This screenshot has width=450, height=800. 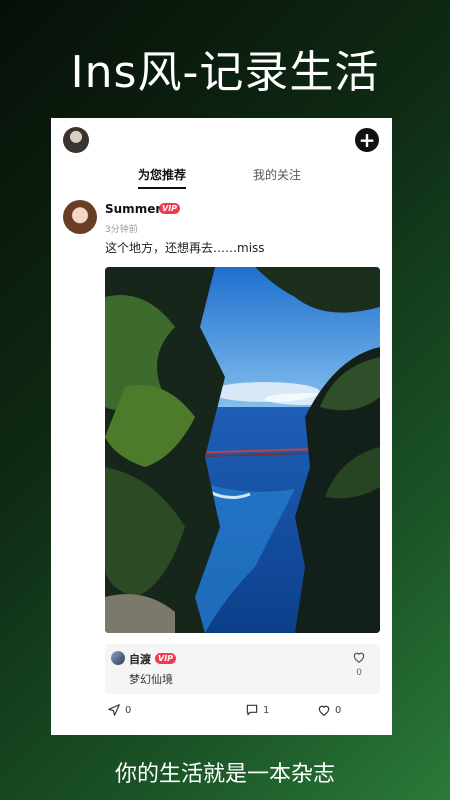 I want to click on plus-icon: +, so click(x=367, y=140).